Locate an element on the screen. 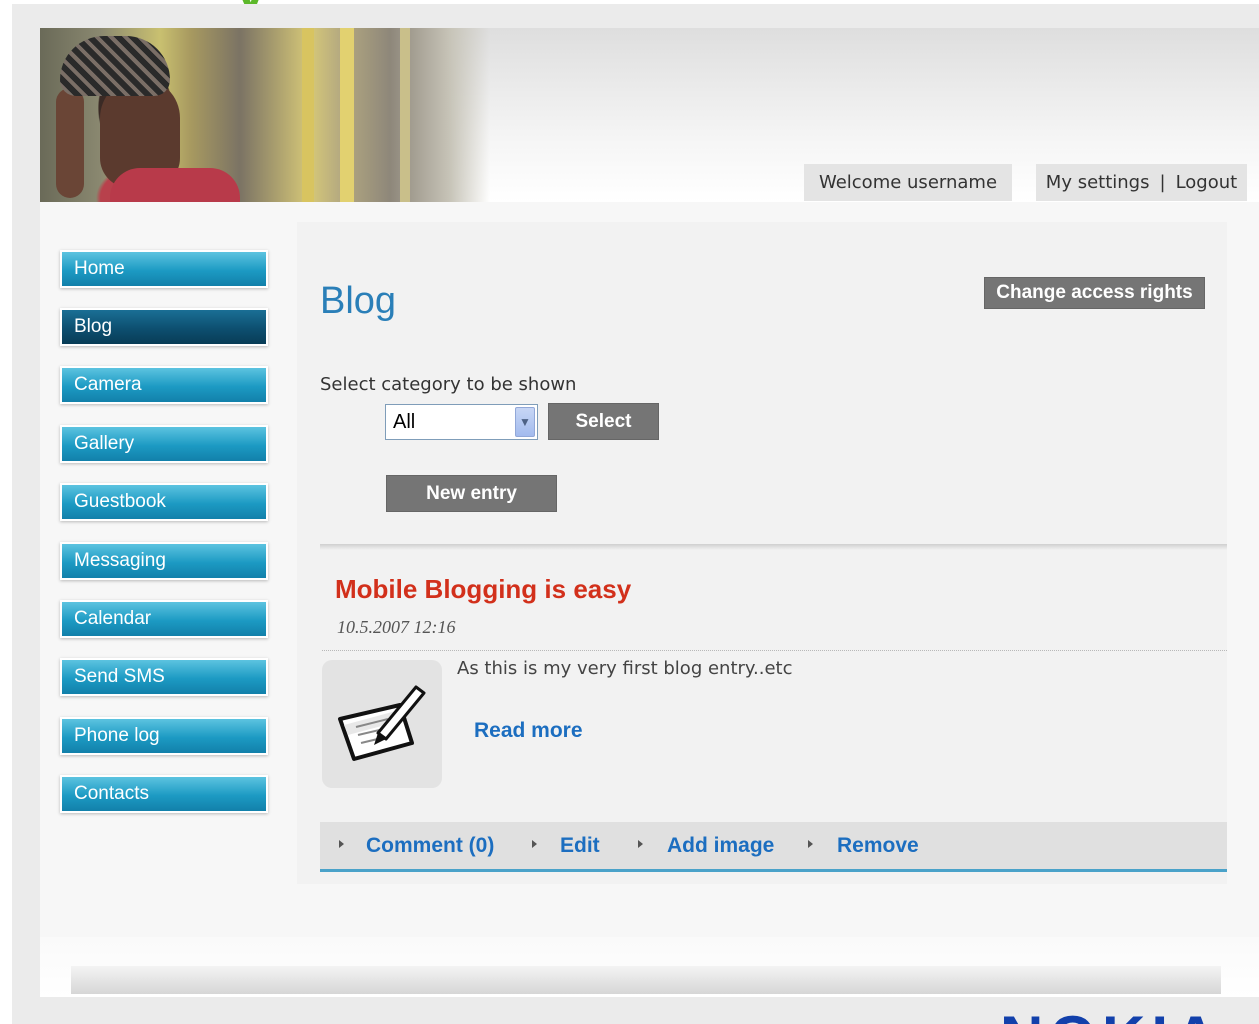  welcome-message: Welcome username is located at coordinates (908, 182).